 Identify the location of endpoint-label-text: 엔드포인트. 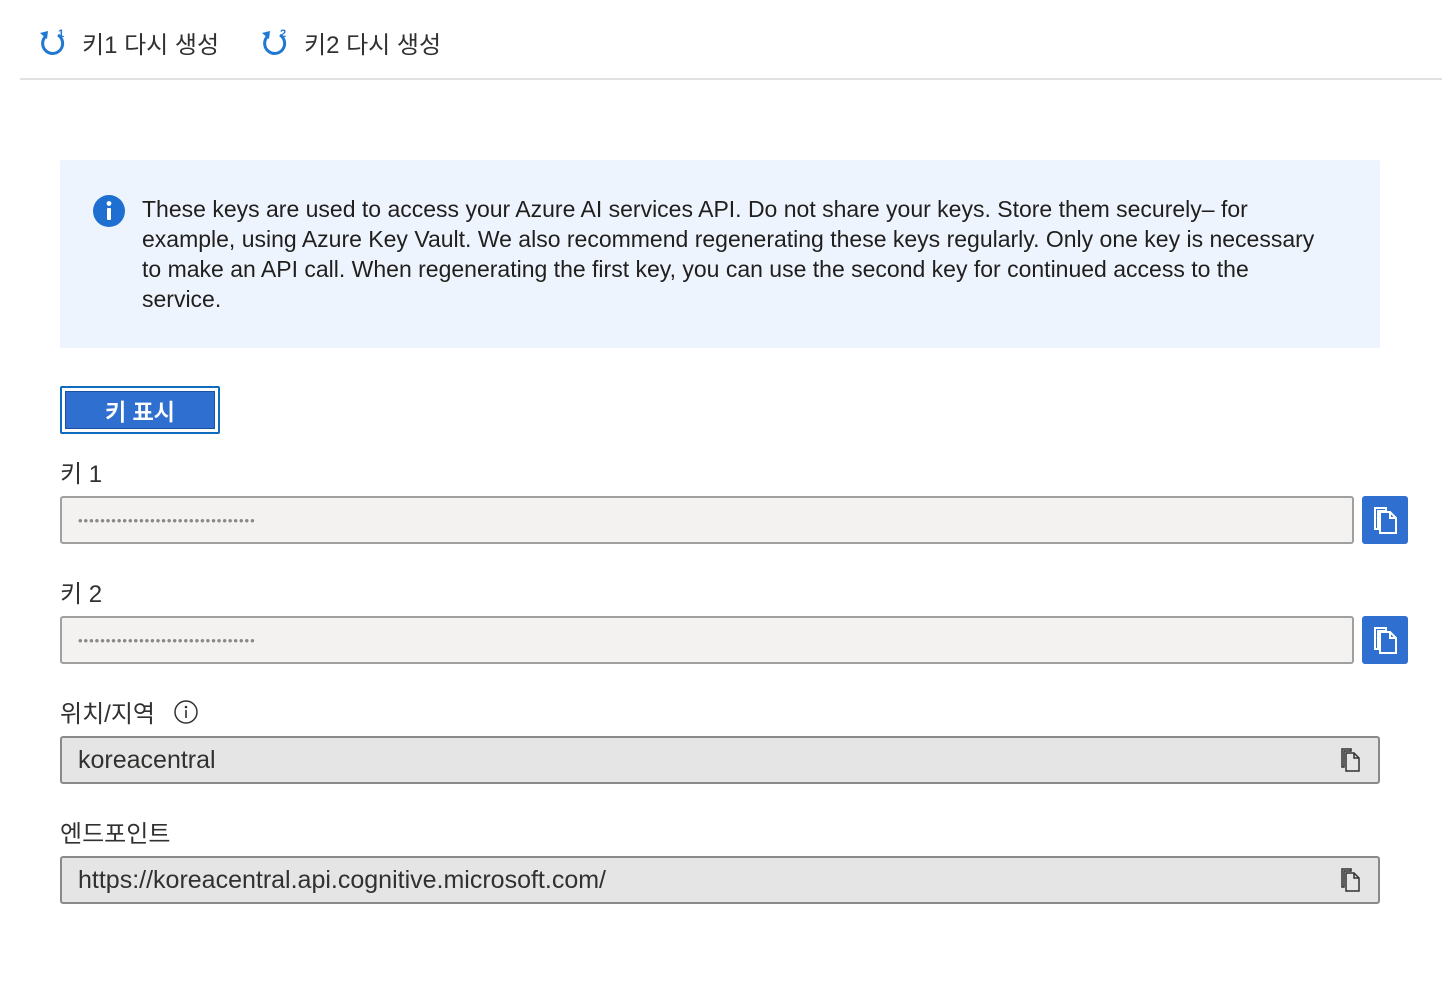
(115, 834).